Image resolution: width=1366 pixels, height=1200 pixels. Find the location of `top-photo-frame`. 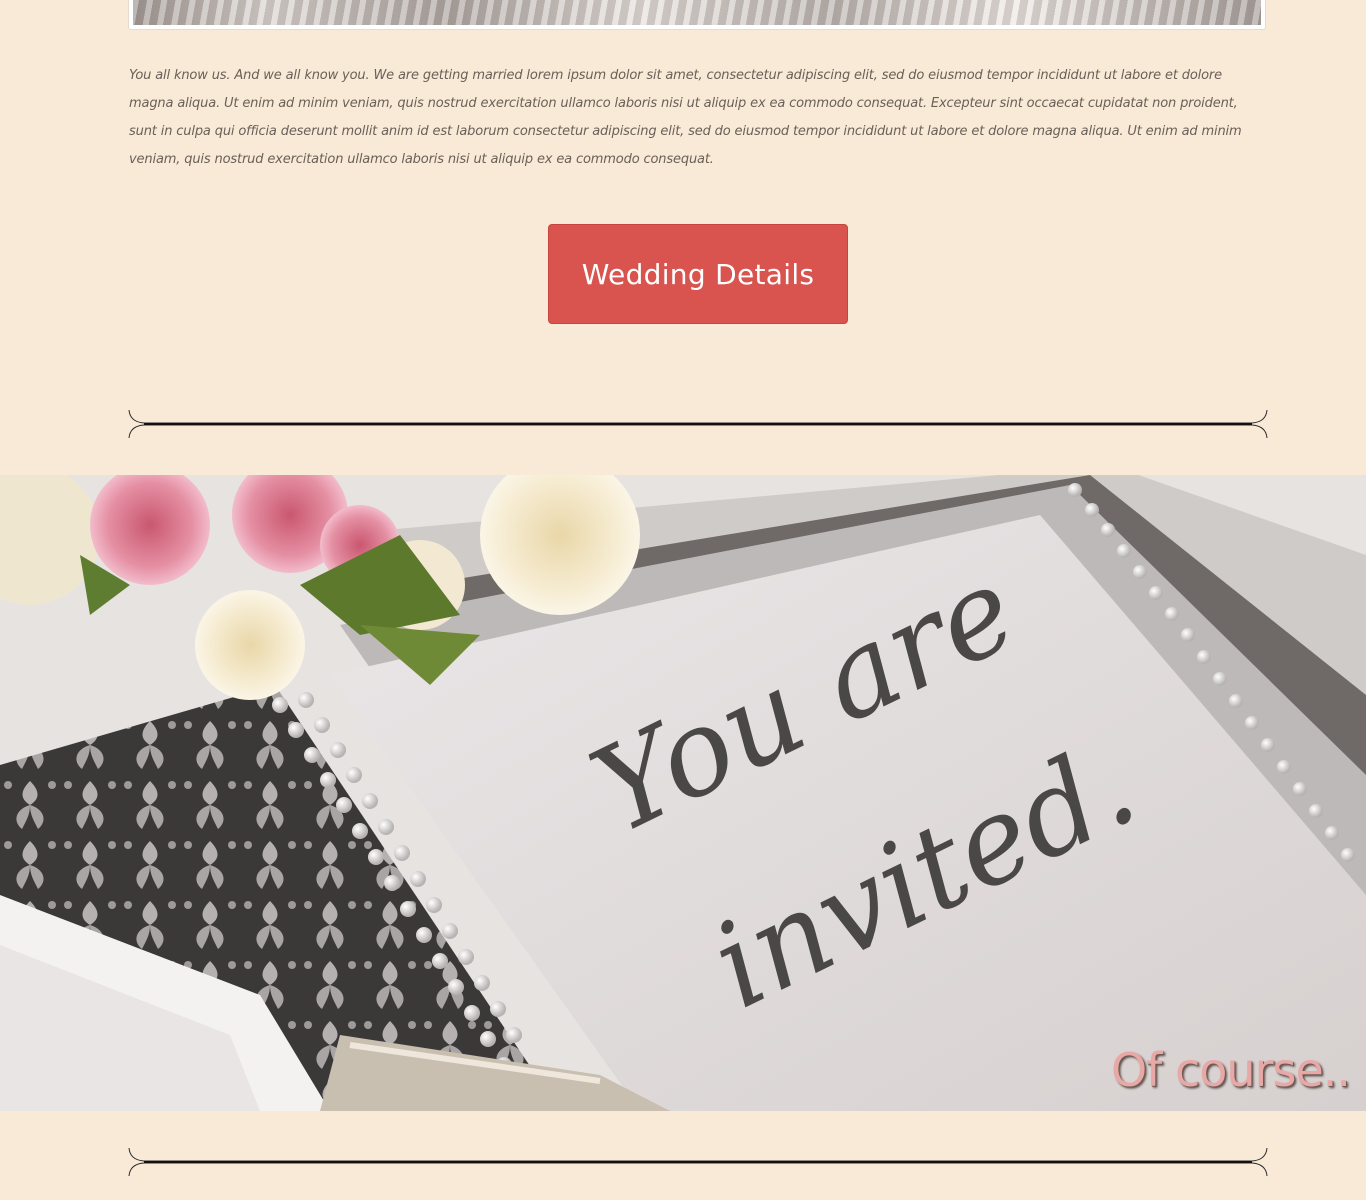

top-photo-frame is located at coordinates (697, 15).